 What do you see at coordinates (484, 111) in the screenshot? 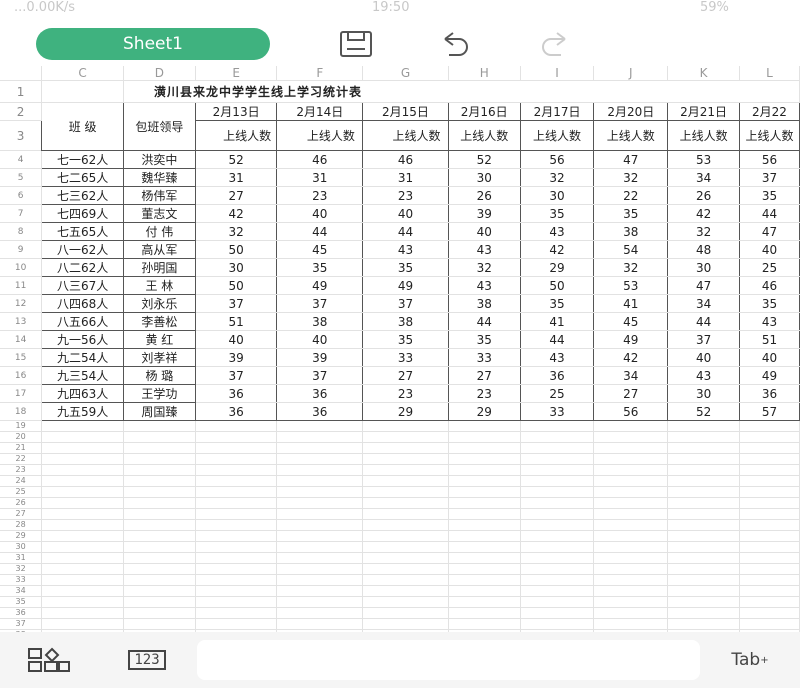
I see `header-date: 2月16日` at bounding box center [484, 111].